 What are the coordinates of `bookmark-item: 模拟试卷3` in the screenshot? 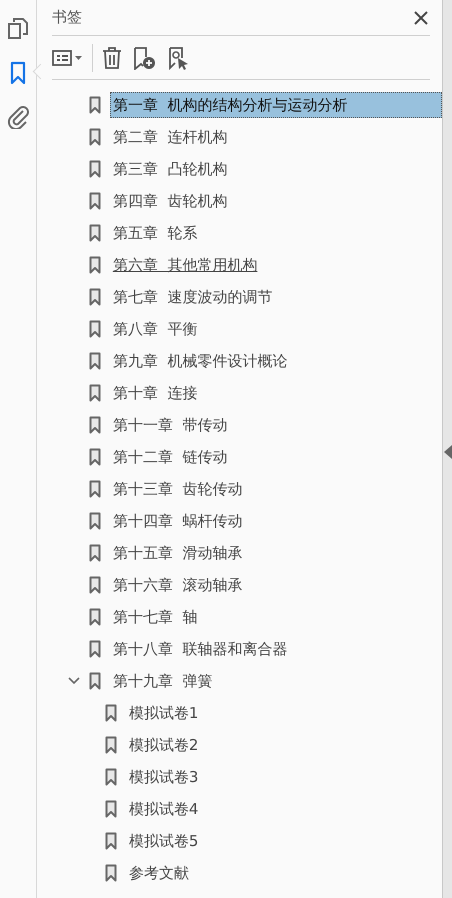 It's located at (164, 777).